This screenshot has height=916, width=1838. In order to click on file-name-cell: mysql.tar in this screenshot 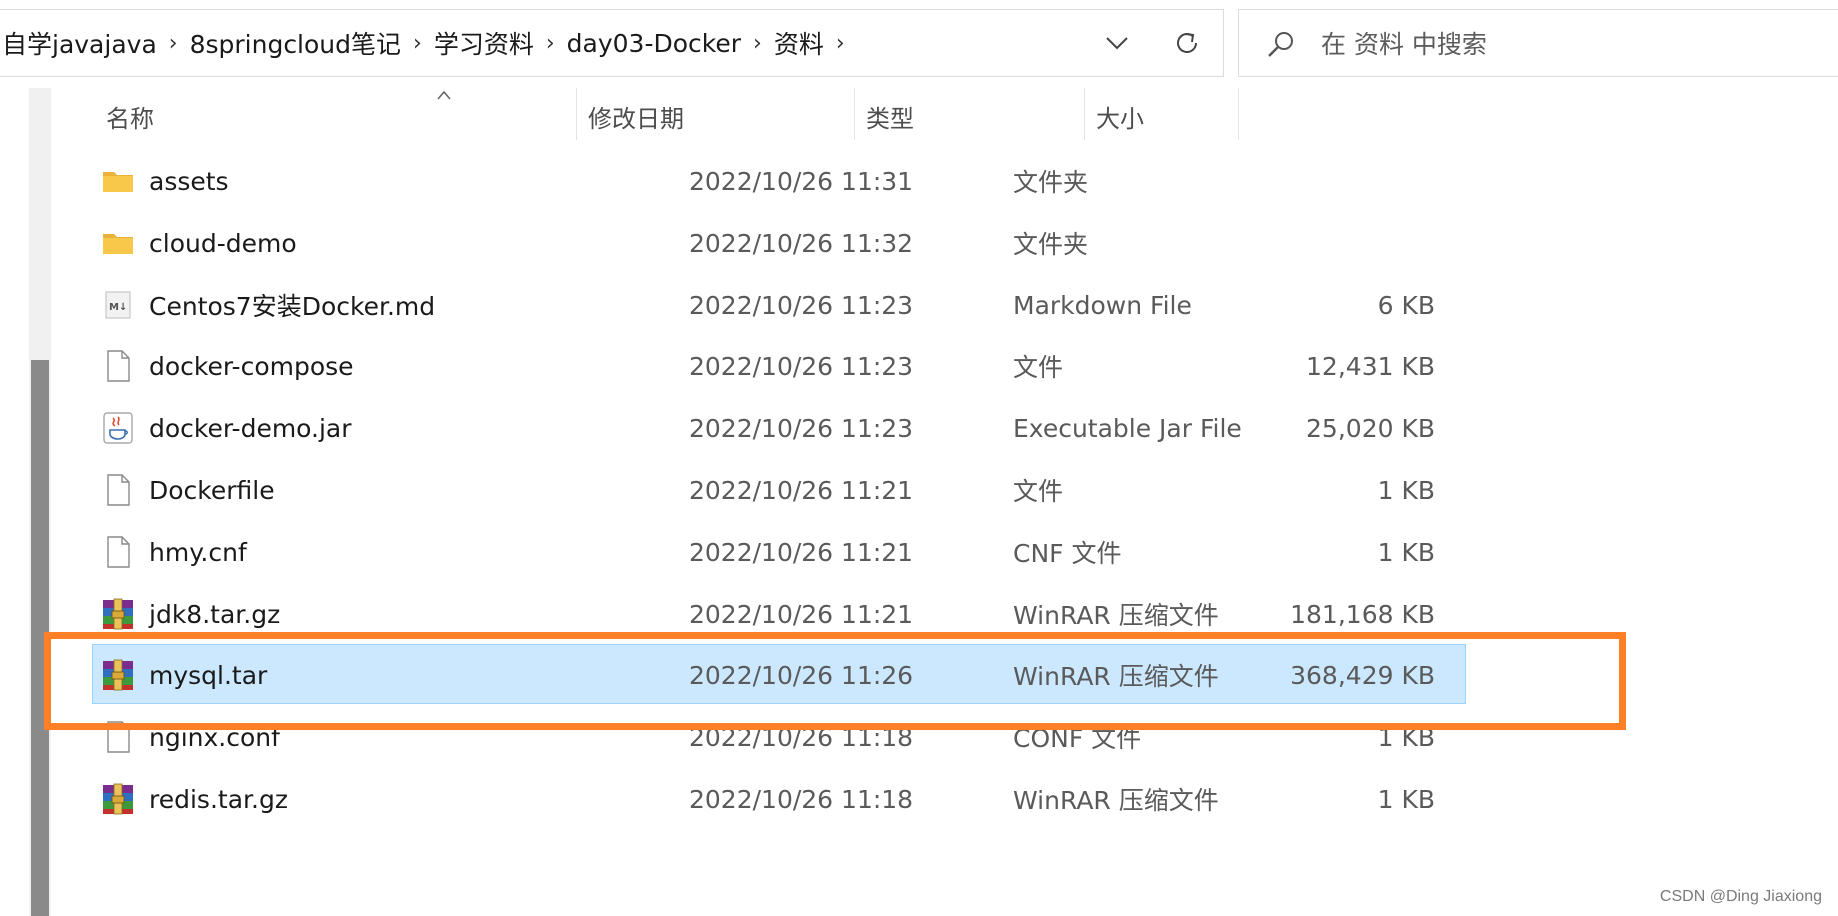, I will do `click(373, 675)`.